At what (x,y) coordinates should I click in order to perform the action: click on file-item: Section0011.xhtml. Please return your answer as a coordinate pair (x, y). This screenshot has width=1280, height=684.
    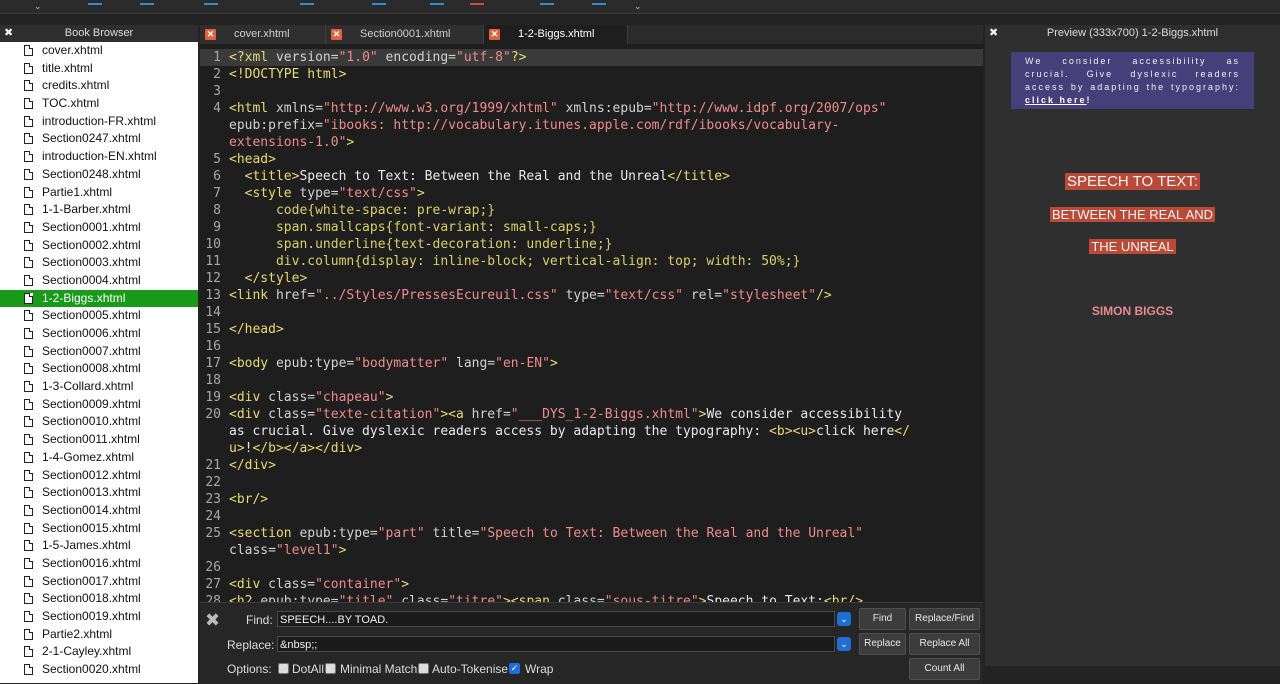
    Looking at the image, I should click on (99, 440).